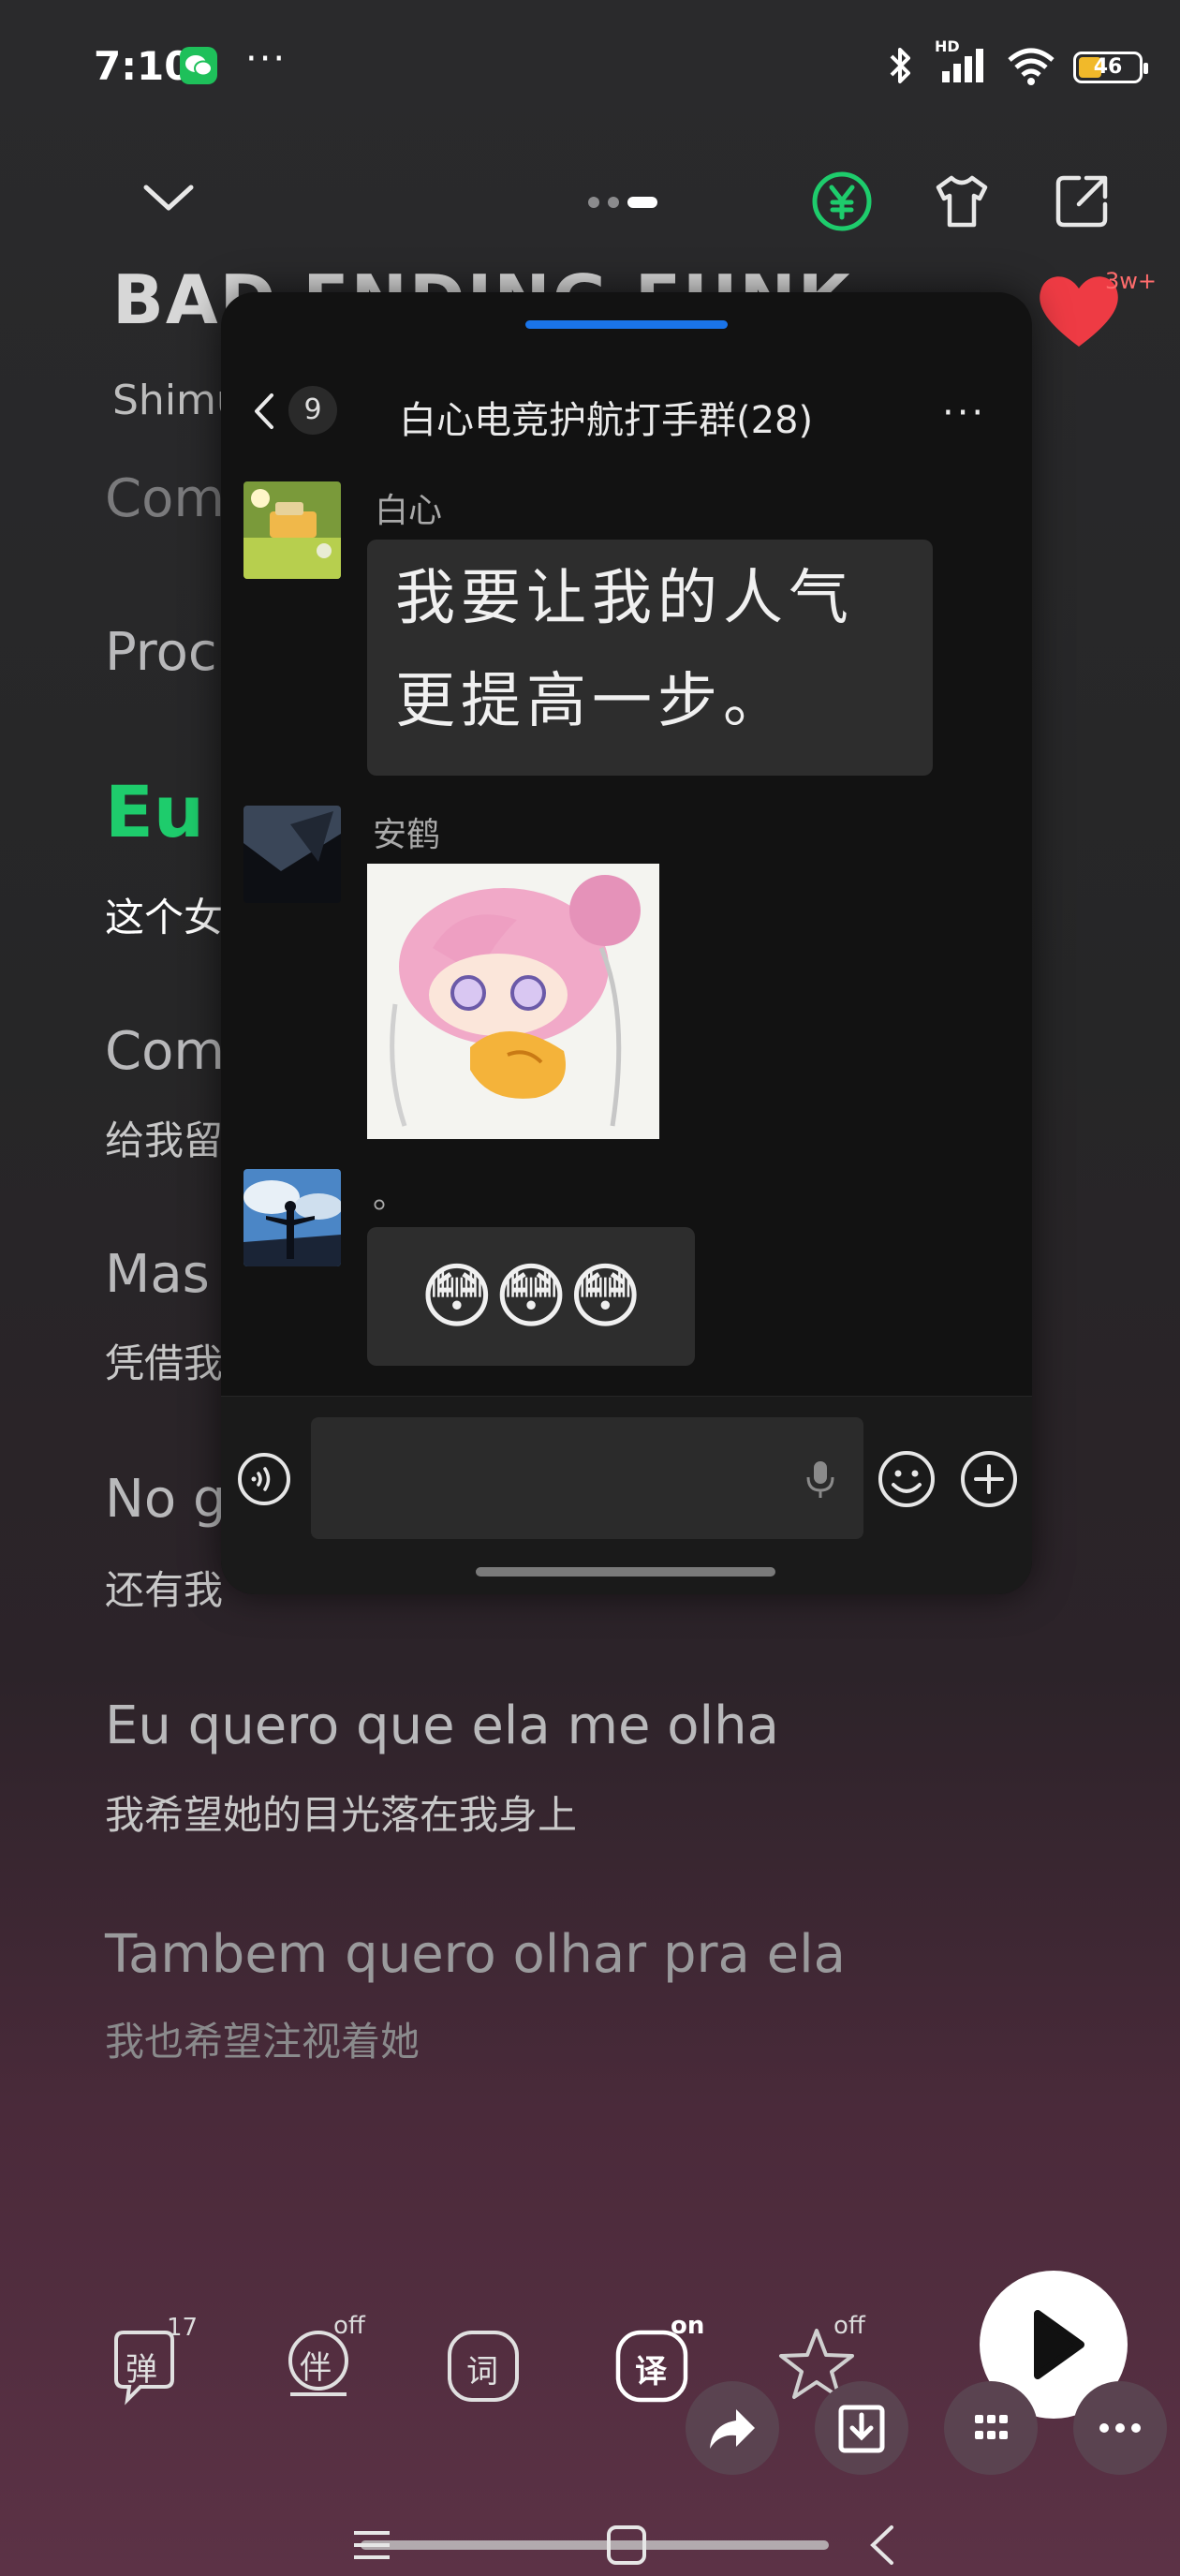 This screenshot has width=1180, height=2576. I want to click on message-bubble: 😳😳😳, so click(531, 1296).